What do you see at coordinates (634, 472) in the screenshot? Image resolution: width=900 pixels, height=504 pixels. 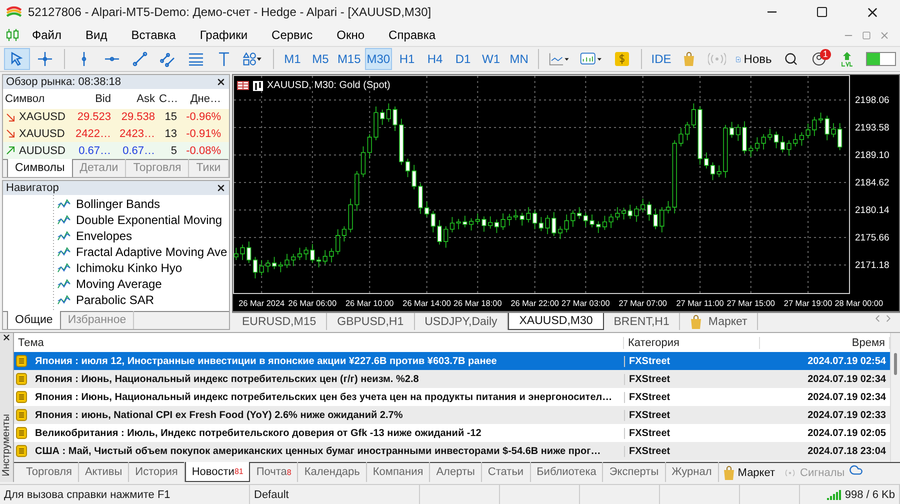 I see `toolbox-tab: Эксперты` at bounding box center [634, 472].